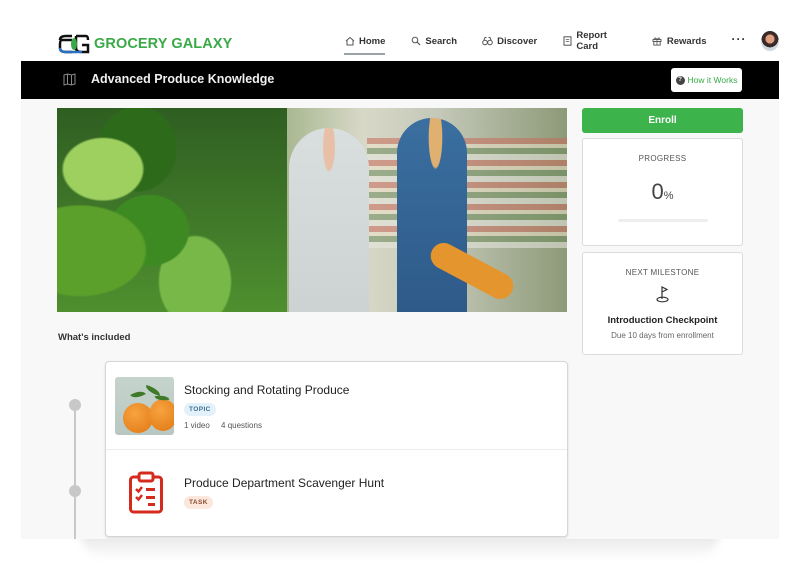  I want to click on progress-card: PROGRESS 0%, so click(662, 192).